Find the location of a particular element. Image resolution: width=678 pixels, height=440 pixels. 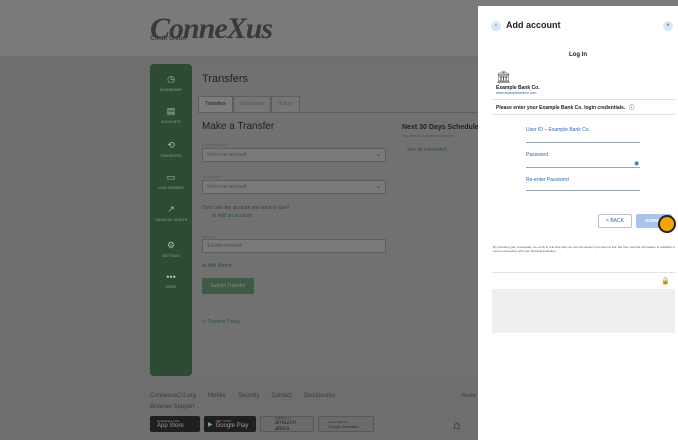

schedule-title: Next 30 Days Schedule is located at coordinates (440, 127).